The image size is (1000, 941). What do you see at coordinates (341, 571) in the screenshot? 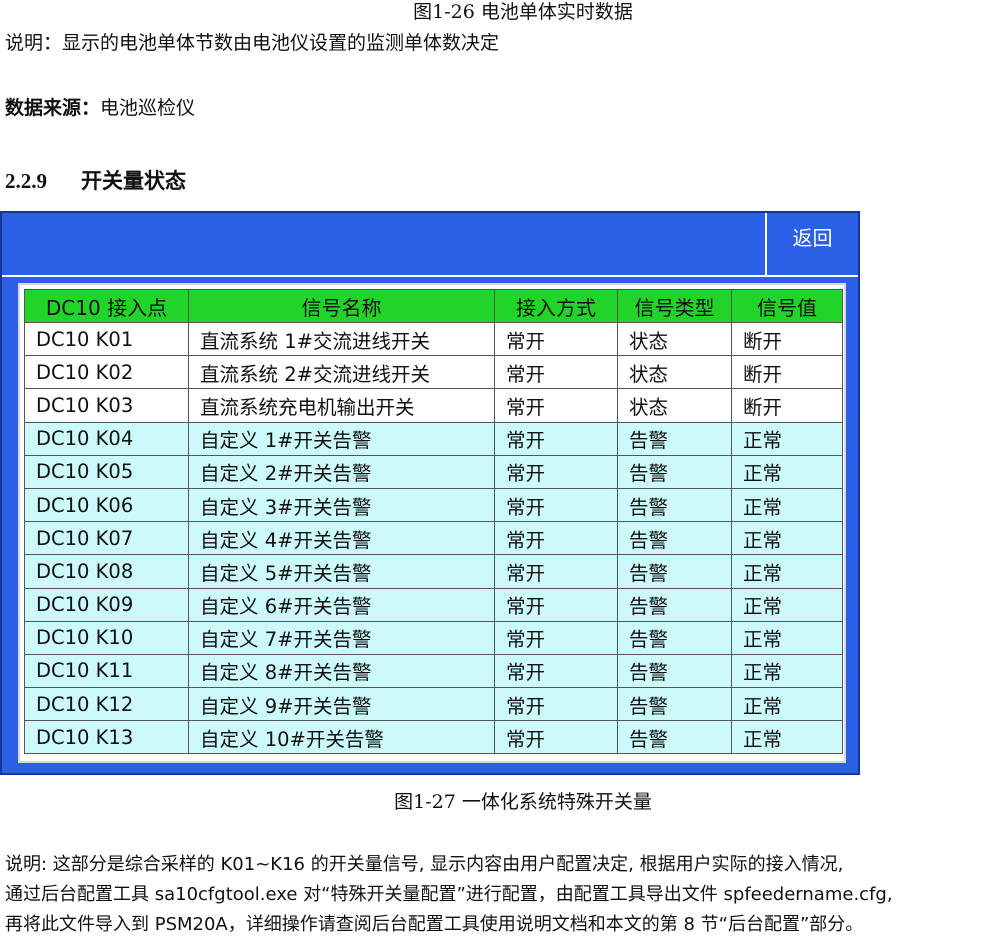
I see `cell-signal-name: 自定义 5#开关告警` at bounding box center [341, 571].